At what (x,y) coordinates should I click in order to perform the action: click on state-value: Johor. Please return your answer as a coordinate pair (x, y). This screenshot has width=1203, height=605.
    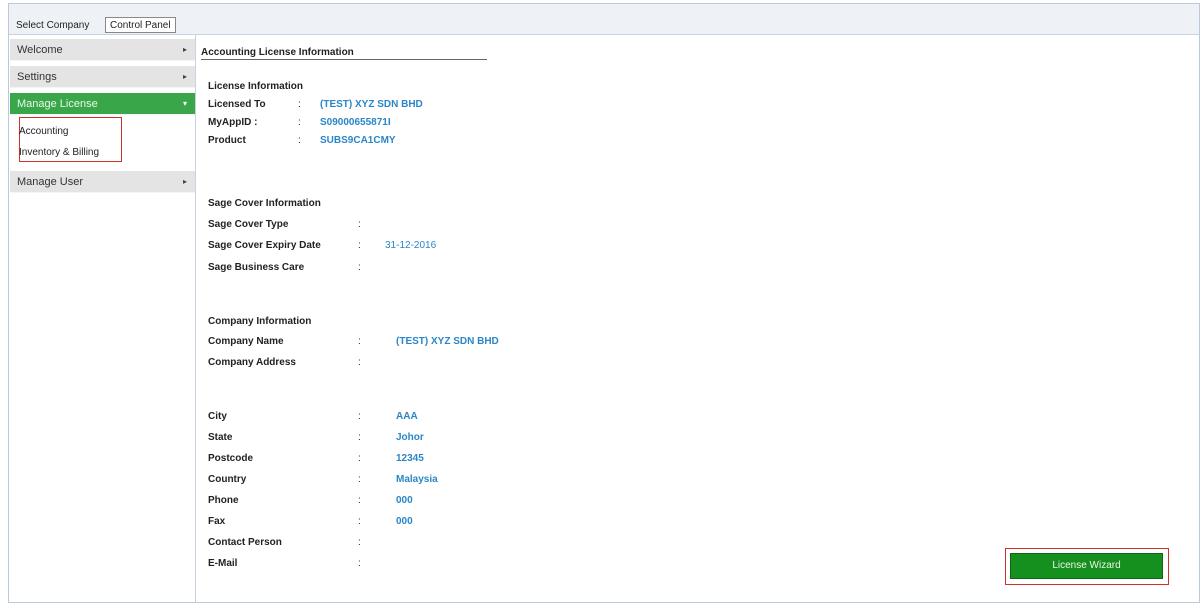
    Looking at the image, I should click on (410, 437).